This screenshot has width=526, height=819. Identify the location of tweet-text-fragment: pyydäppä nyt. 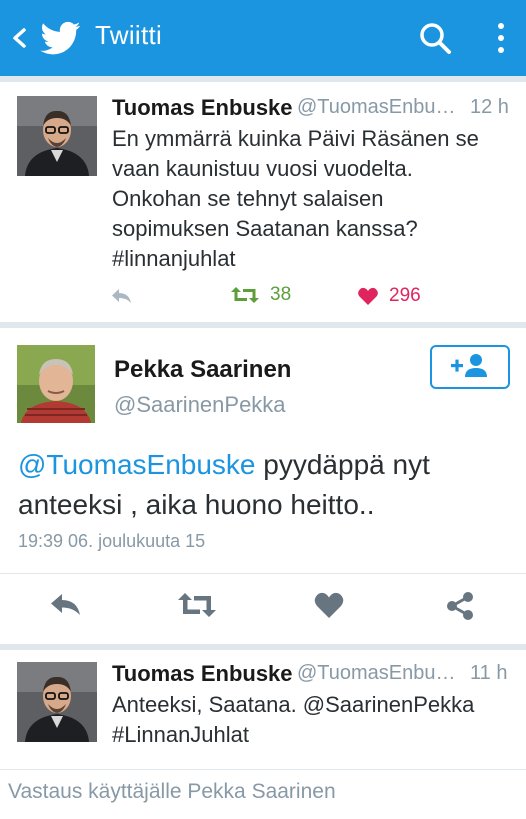
(342, 464).